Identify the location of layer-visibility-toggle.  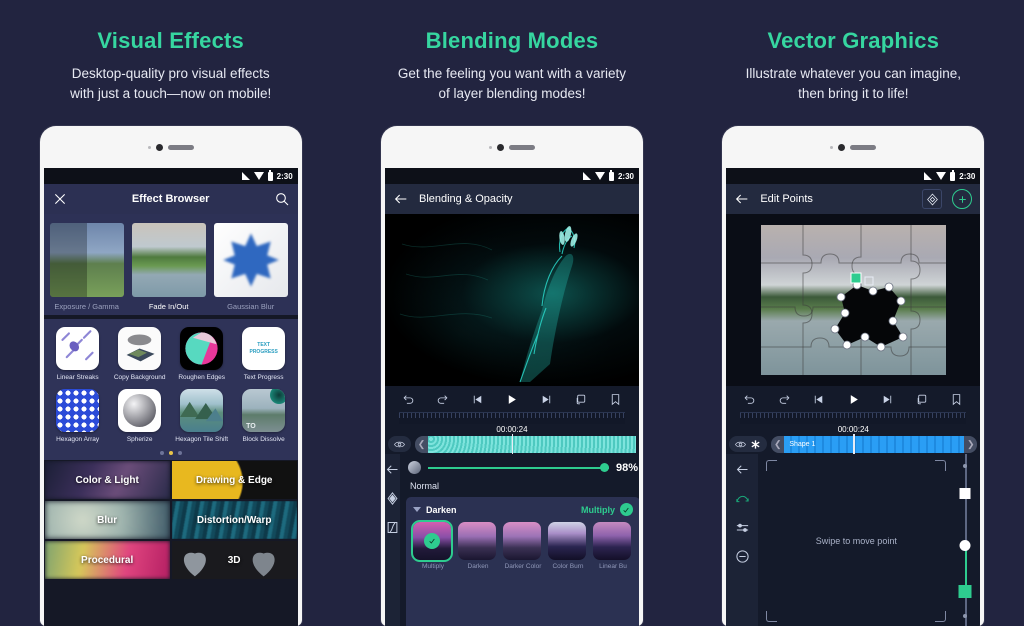
(399, 444).